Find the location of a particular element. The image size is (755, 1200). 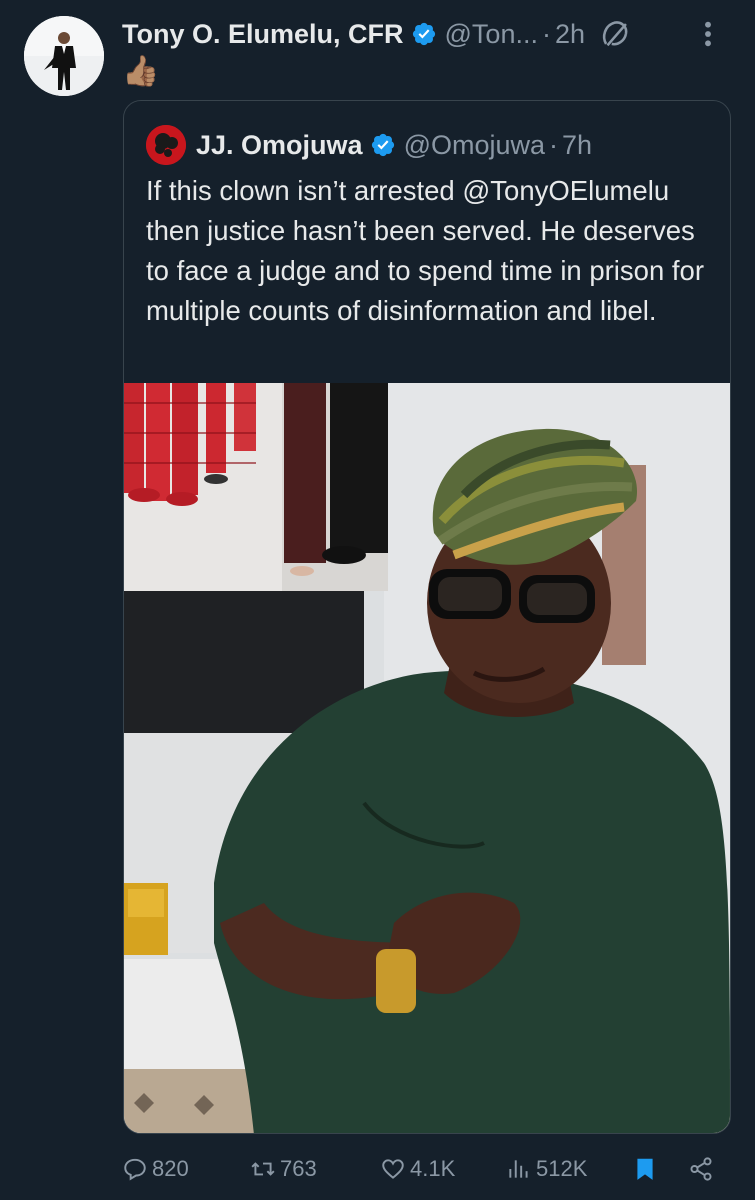

share-icon is located at coordinates (701, 1169).